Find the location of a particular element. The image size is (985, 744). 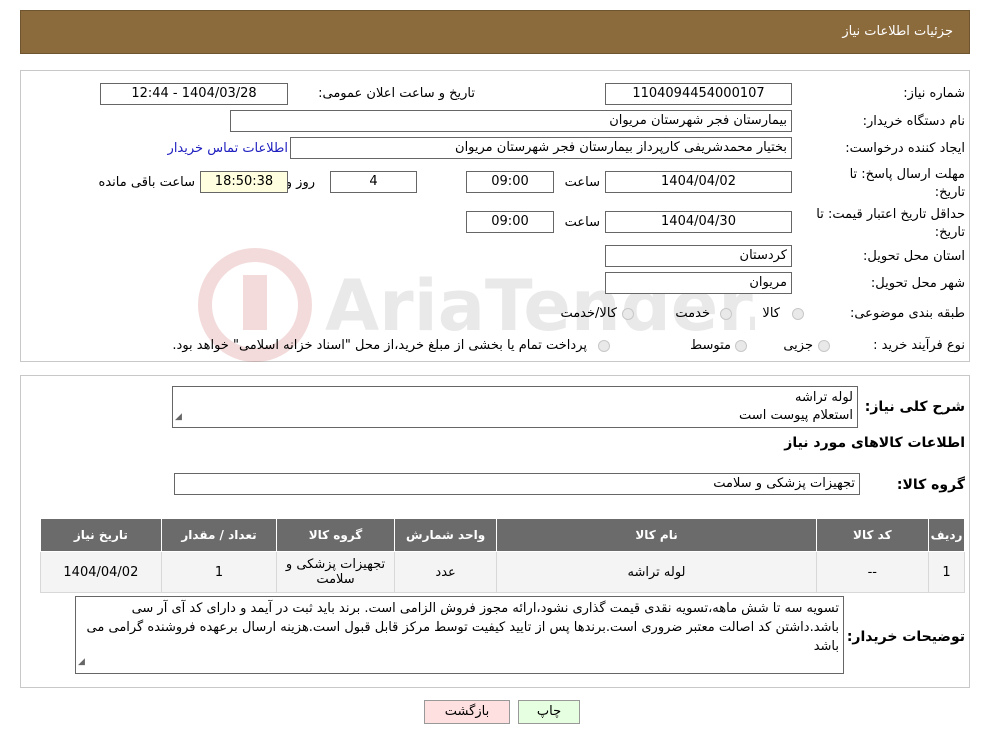

validity-label: حداقل تاریخ اعتبار قیمت: تا is located at coordinates (890, 214).